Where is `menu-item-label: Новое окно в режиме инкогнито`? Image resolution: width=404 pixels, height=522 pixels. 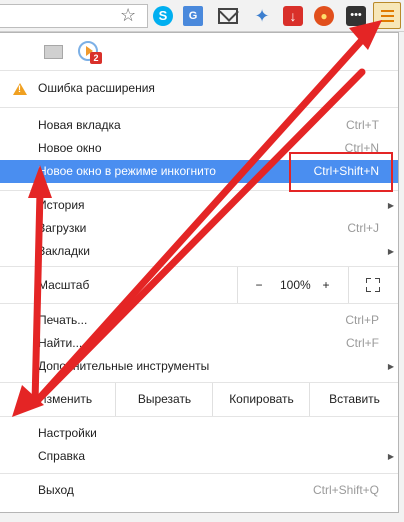 menu-item-label: Новое окно в режиме инкогнито is located at coordinates (127, 171).